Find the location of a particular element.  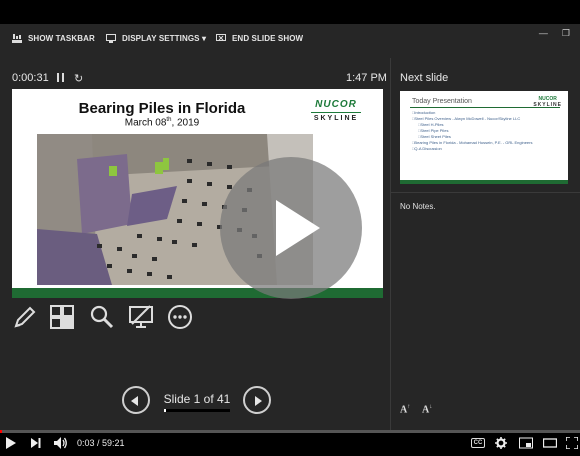

next-slide-footer-bar is located at coordinates (484, 182).